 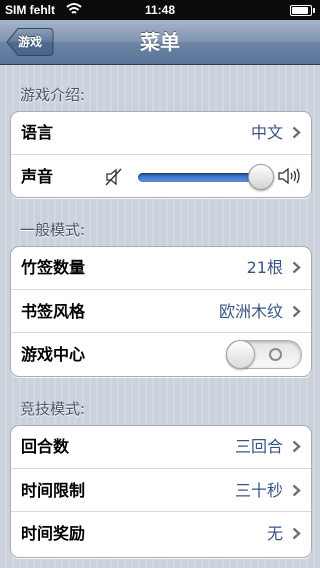 What do you see at coordinates (161, 268) in the screenshot?
I see `row-stick-count: 竹签数量 21根` at bounding box center [161, 268].